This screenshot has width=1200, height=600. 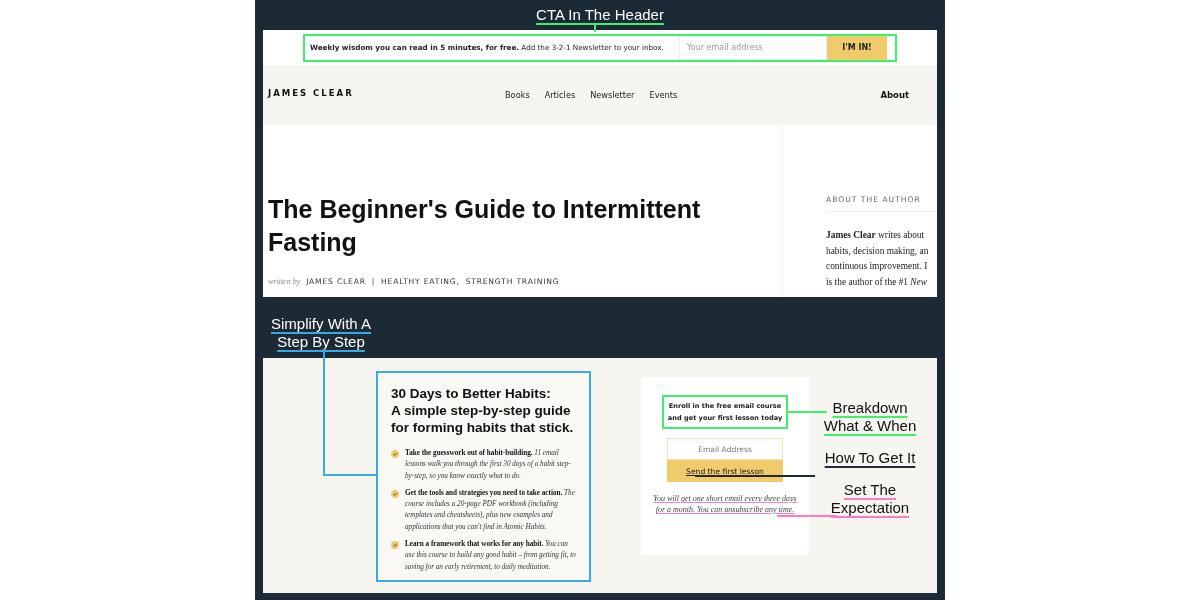 What do you see at coordinates (753, 47) in the screenshot?
I see `email-field: Your email address` at bounding box center [753, 47].